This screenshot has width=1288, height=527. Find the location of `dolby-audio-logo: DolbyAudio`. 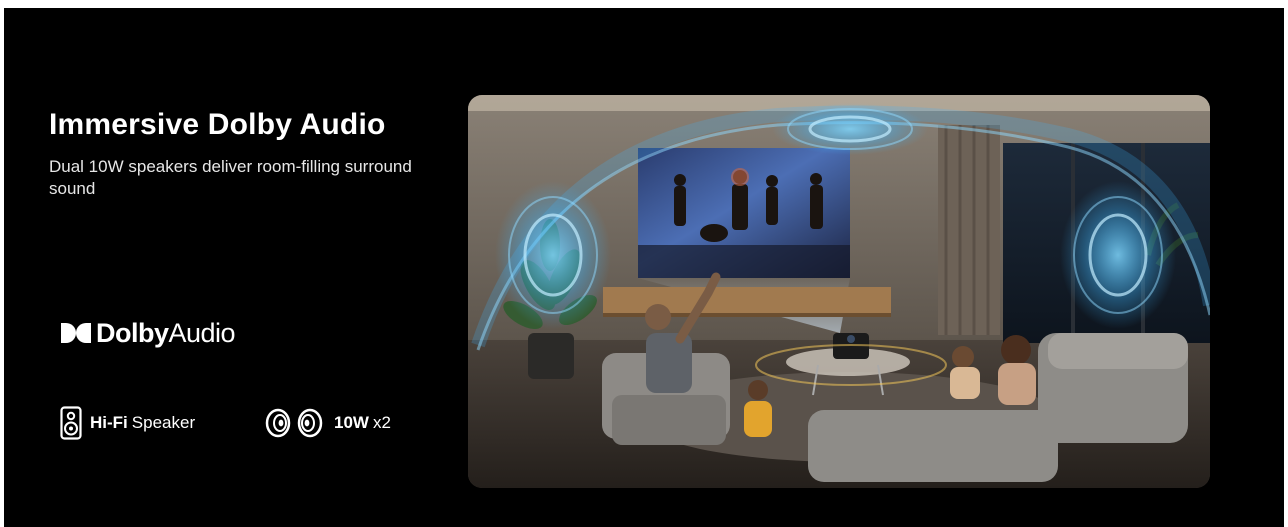

dolby-audio-logo: DolbyAudio is located at coordinates (148, 333).